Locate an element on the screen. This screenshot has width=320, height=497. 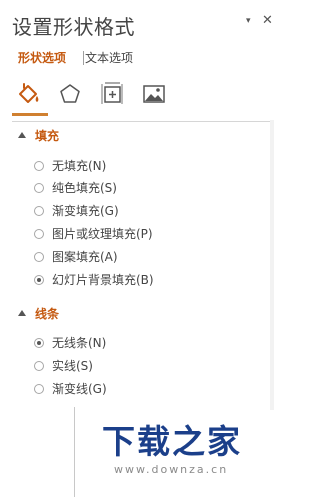
option-label: 实线(S) is located at coordinates (72, 366).